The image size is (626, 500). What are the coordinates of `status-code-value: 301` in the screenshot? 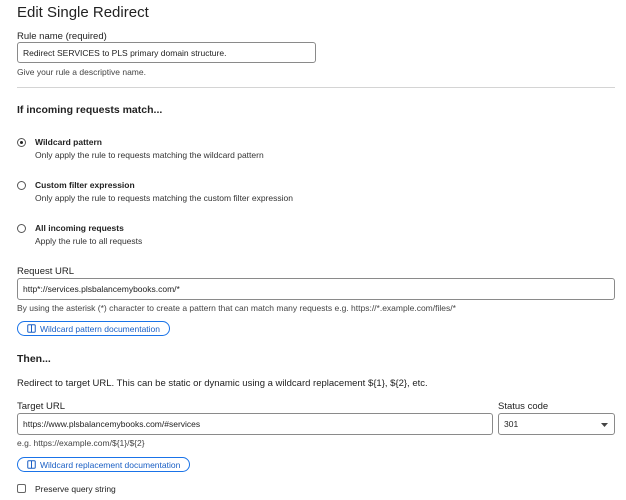 It's located at (511, 424).